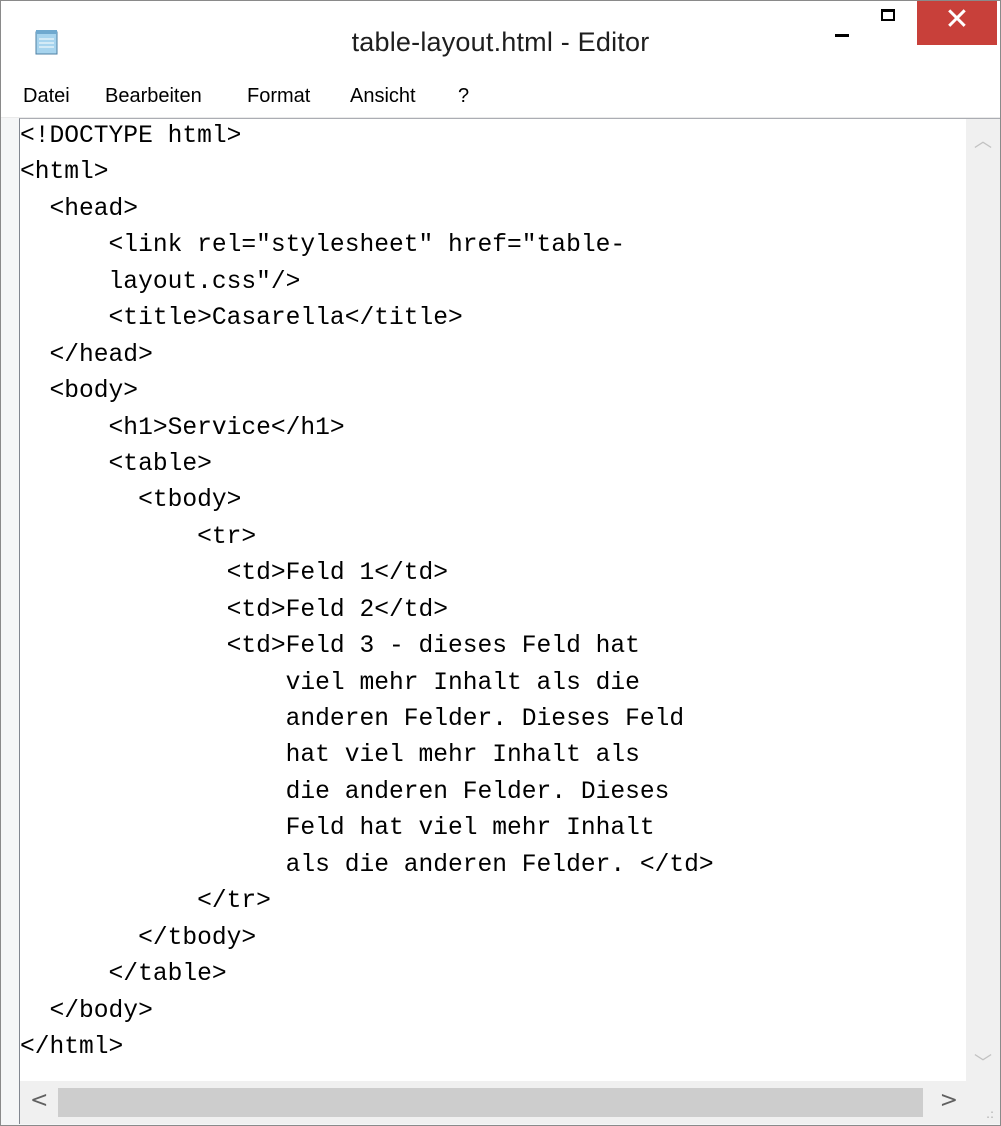 Image resolution: width=1001 pixels, height=1126 pixels. Describe the element at coordinates (490, 392) in the screenshot. I see `code-line: <body>` at that location.